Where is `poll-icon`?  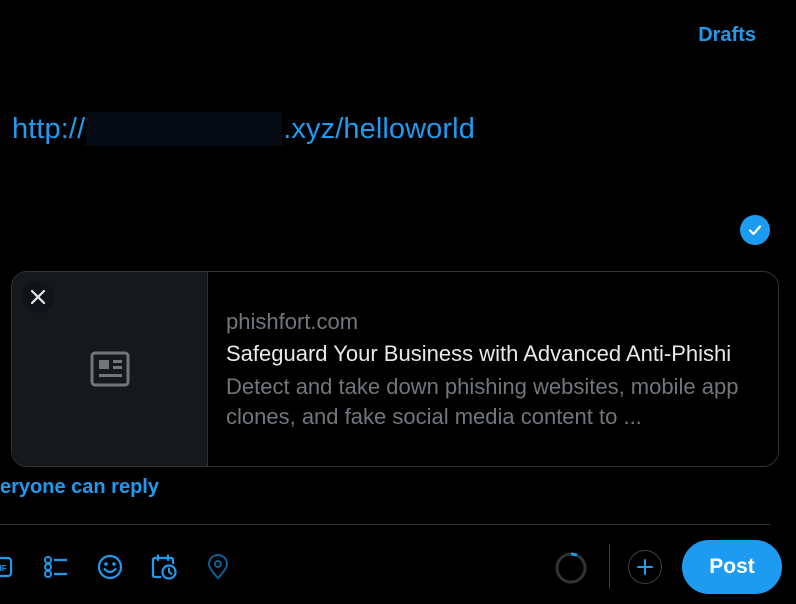 poll-icon is located at coordinates (56, 567).